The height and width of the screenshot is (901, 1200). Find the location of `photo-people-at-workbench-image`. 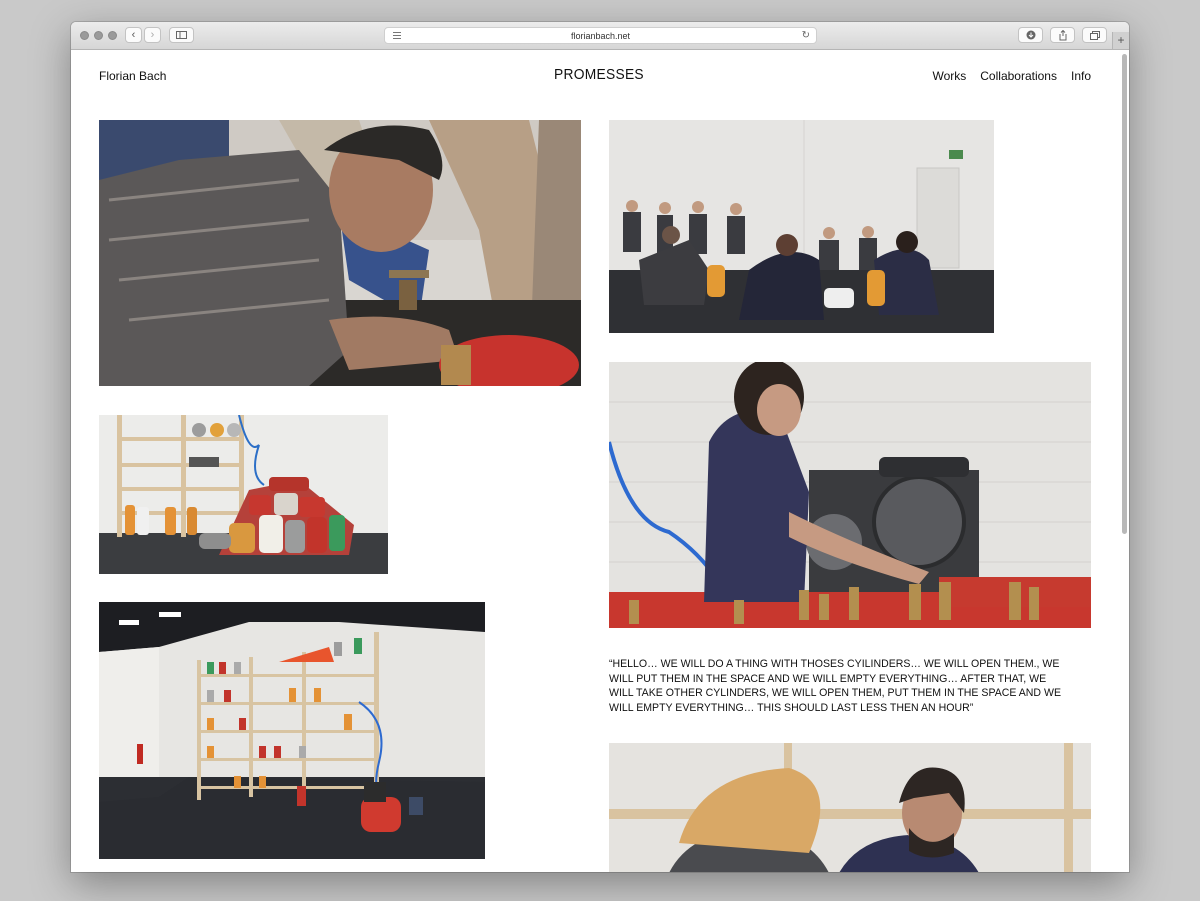

photo-people-at-workbench-image is located at coordinates (850, 807).